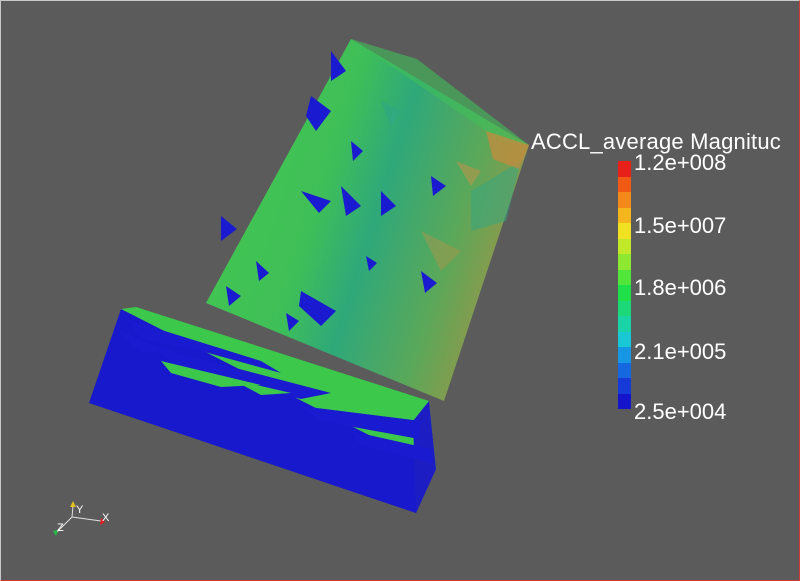  What do you see at coordinates (680, 351) in the screenshot?
I see `colorbar-label: 2.1e+005` at bounding box center [680, 351].